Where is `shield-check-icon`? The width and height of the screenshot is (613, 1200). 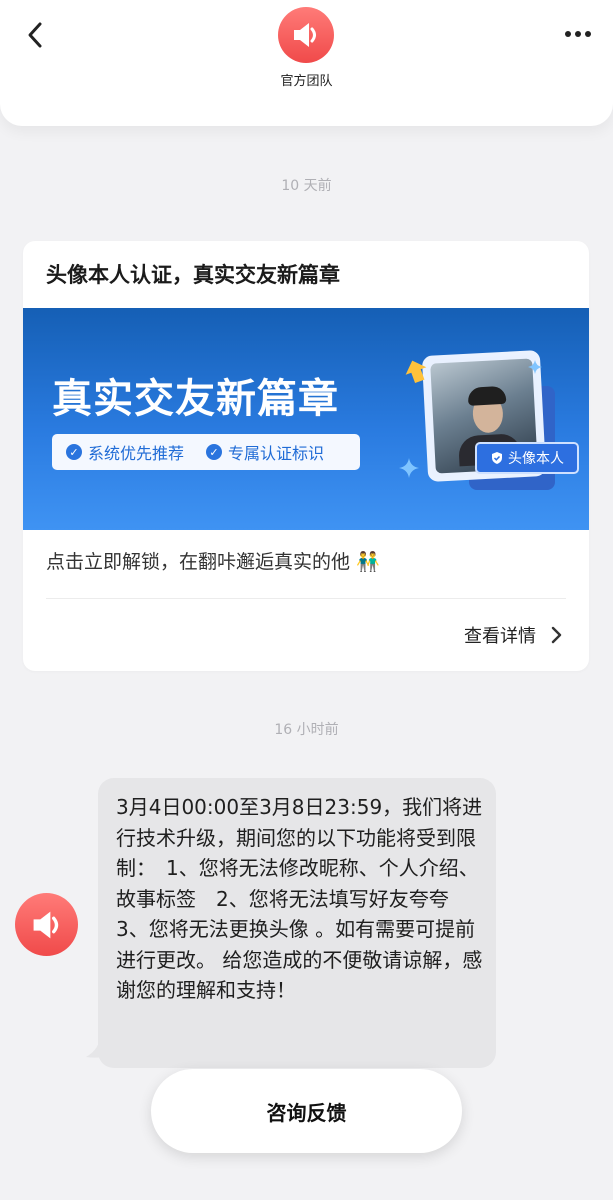
shield-check-icon is located at coordinates (497, 458).